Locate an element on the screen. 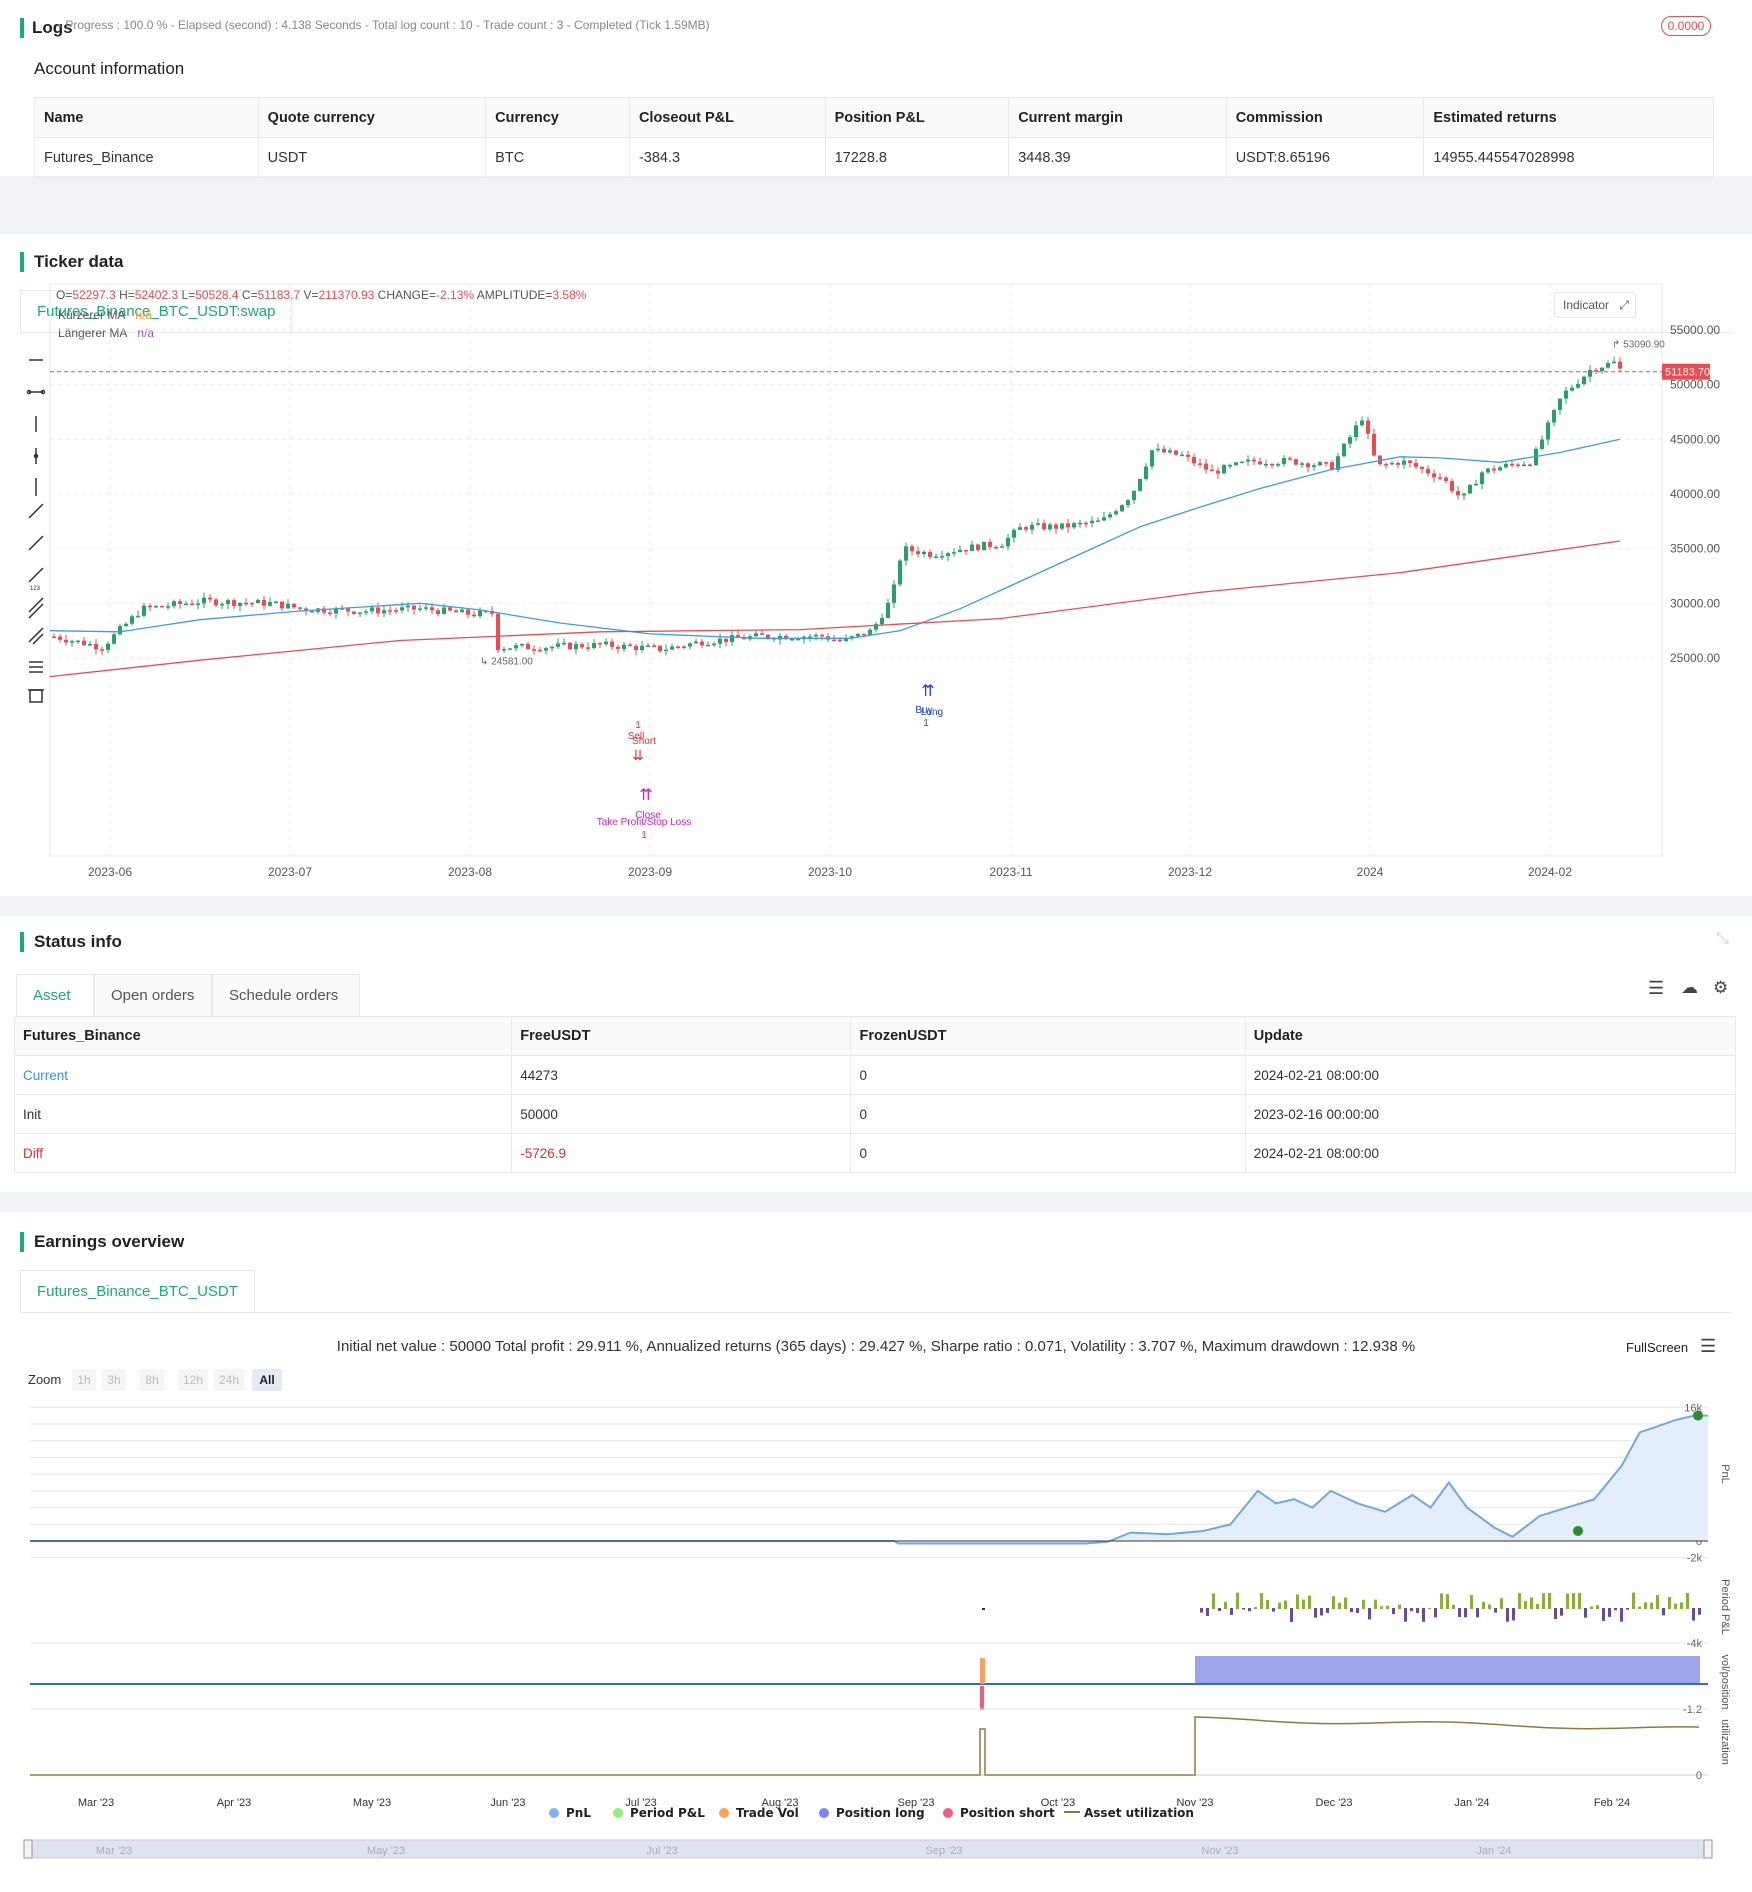  l-value: 50528.4 is located at coordinates (217, 295).